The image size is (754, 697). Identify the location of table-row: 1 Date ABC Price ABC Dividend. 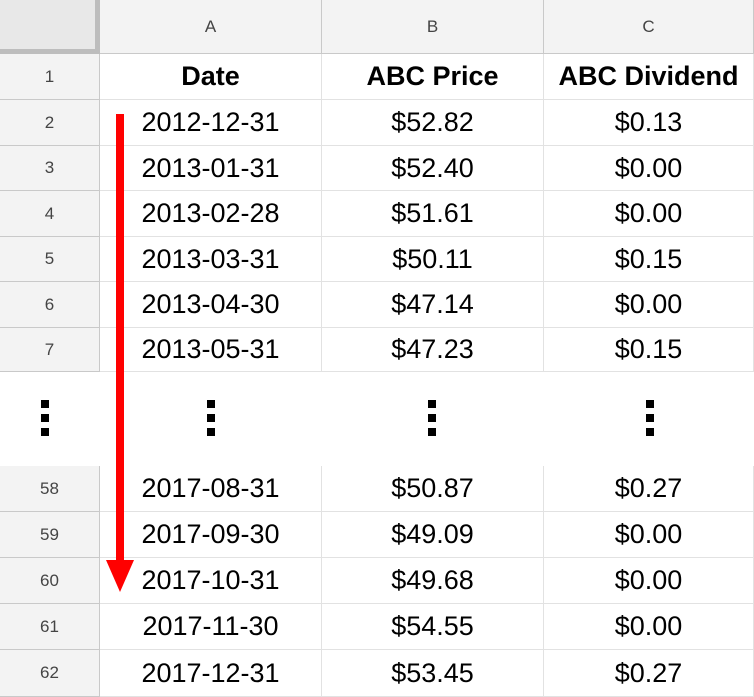
(377, 77).